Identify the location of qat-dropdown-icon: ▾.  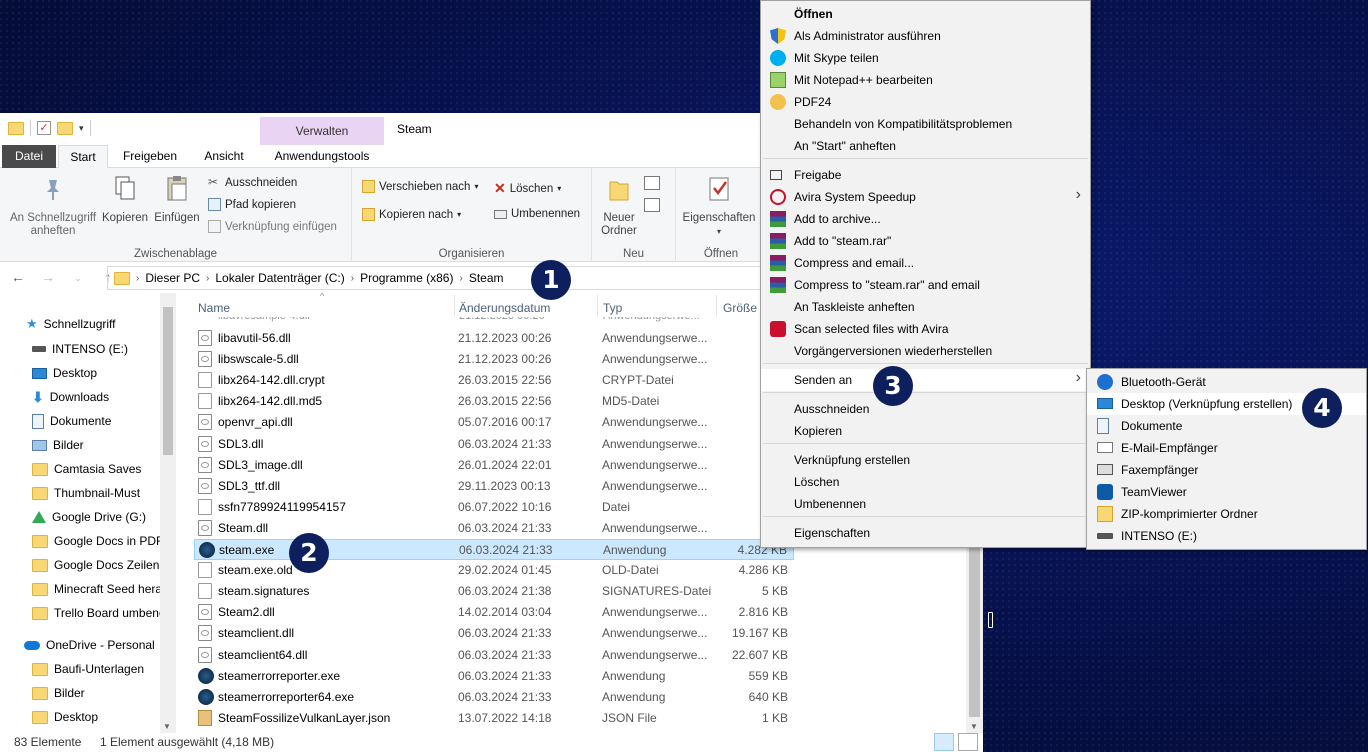
(81, 128).